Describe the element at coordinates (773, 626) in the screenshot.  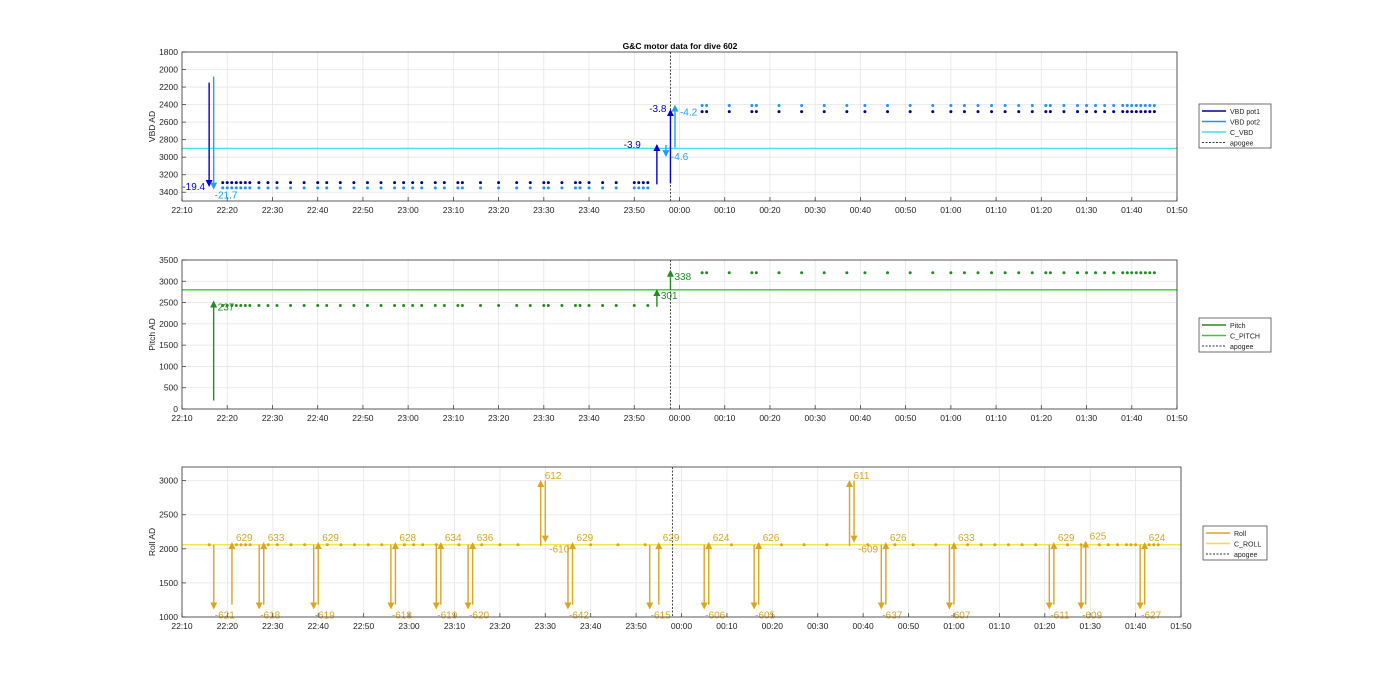
I see `x-tick-label: 00:20` at that location.